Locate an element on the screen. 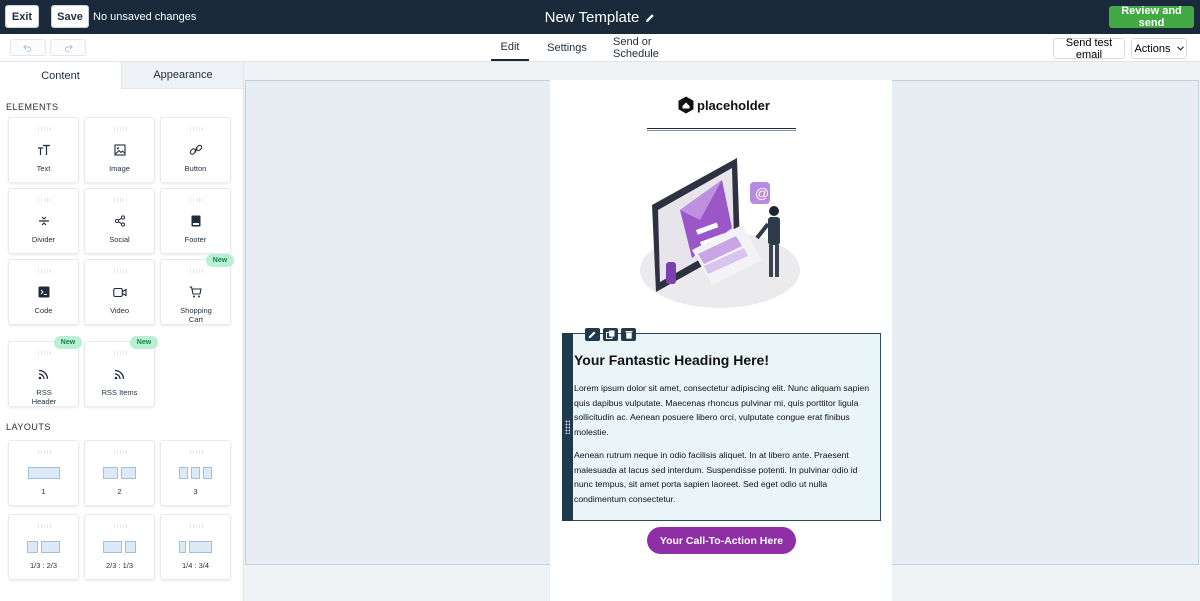 The image size is (1200, 601). logo-text: placeholder is located at coordinates (733, 105).